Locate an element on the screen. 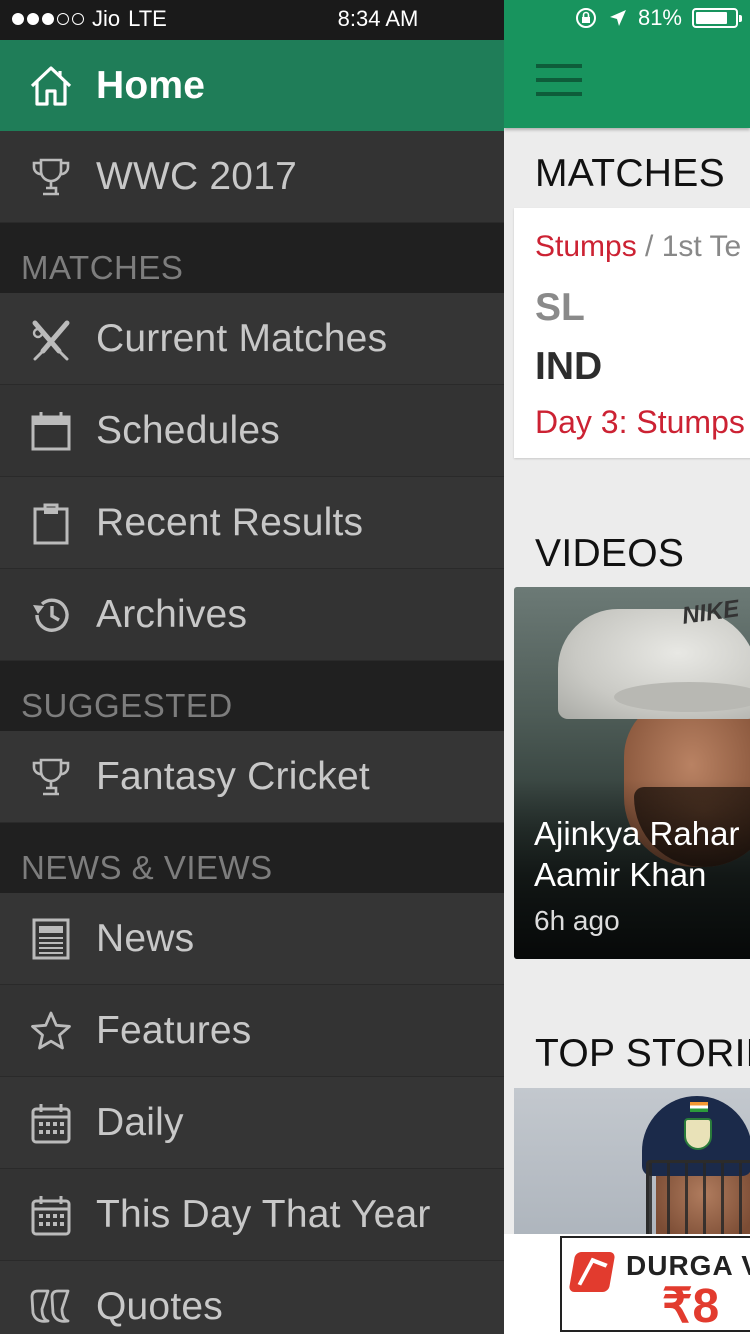  drawer-item-wwc-2017: WWC 2017 is located at coordinates (252, 177).